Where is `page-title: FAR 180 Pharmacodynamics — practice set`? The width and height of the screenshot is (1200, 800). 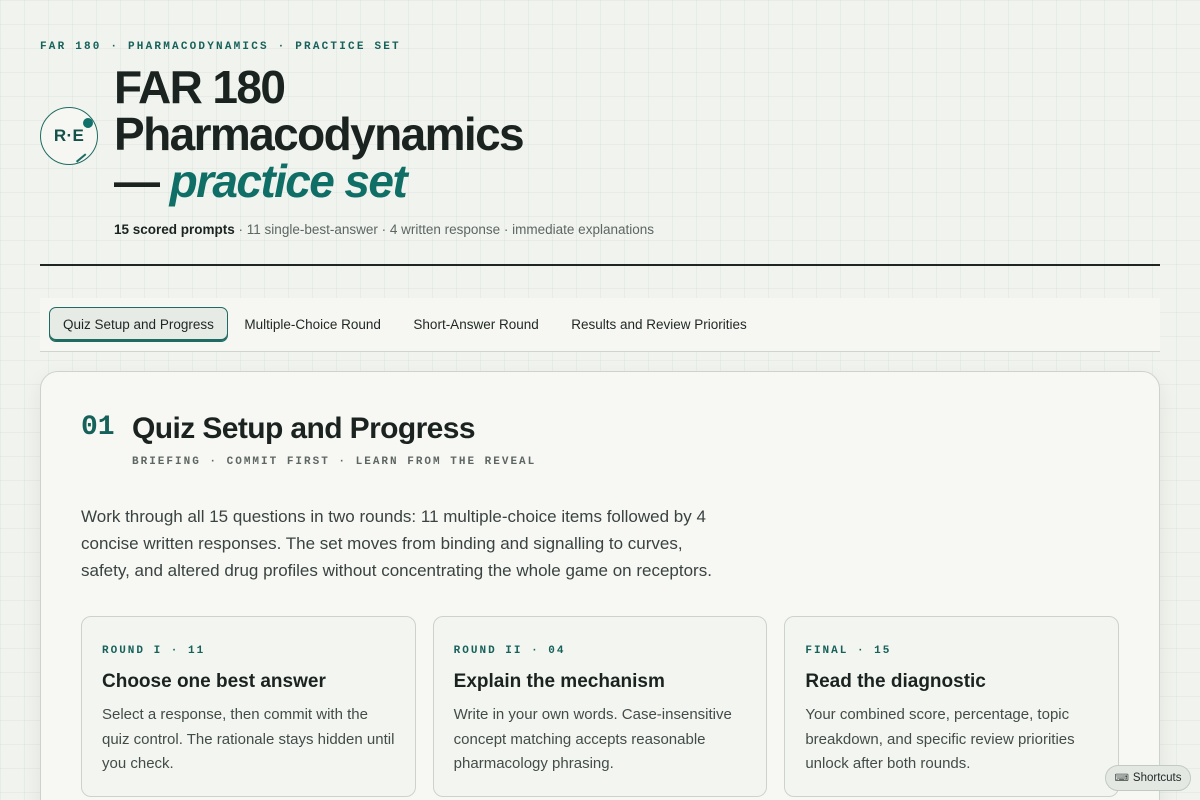
page-title: FAR 180 Pharmacodynamics — practice set is located at coordinates (319, 133).